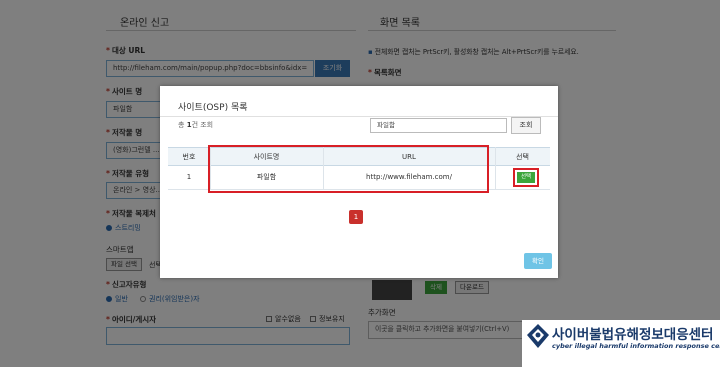 The image size is (720, 367). What do you see at coordinates (526, 177) in the screenshot?
I see `select-site-button: 선택` at bounding box center [526, 177].